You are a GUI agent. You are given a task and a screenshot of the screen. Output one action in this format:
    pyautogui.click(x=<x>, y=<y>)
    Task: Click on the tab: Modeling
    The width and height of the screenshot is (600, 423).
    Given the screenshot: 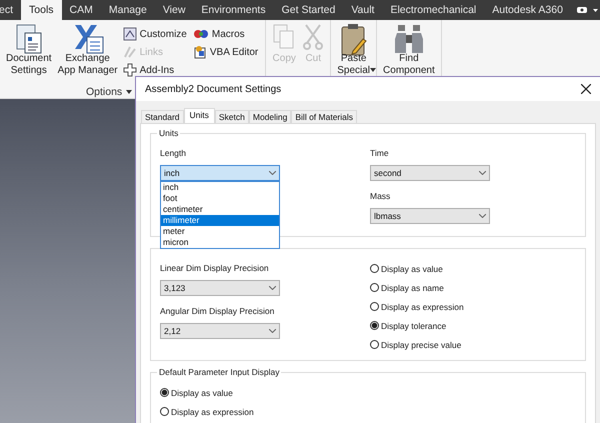 What is the action you would take?
    pyautogui.click(x=270, y=116)
    